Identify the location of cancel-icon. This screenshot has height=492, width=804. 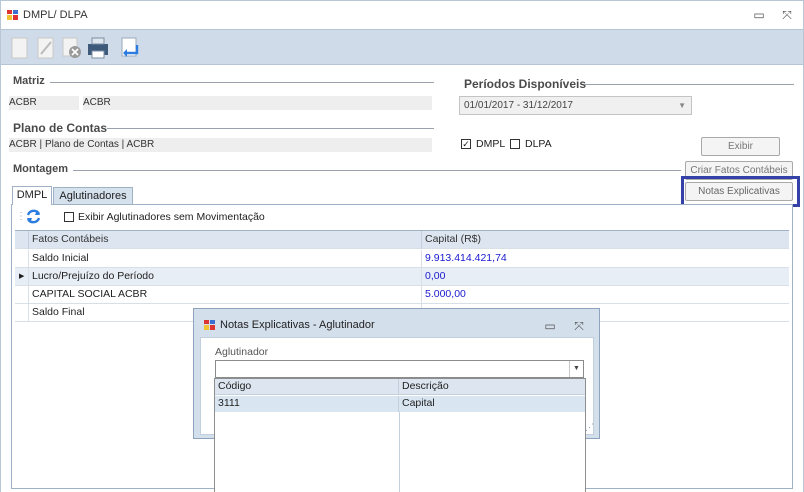
(72, 48).